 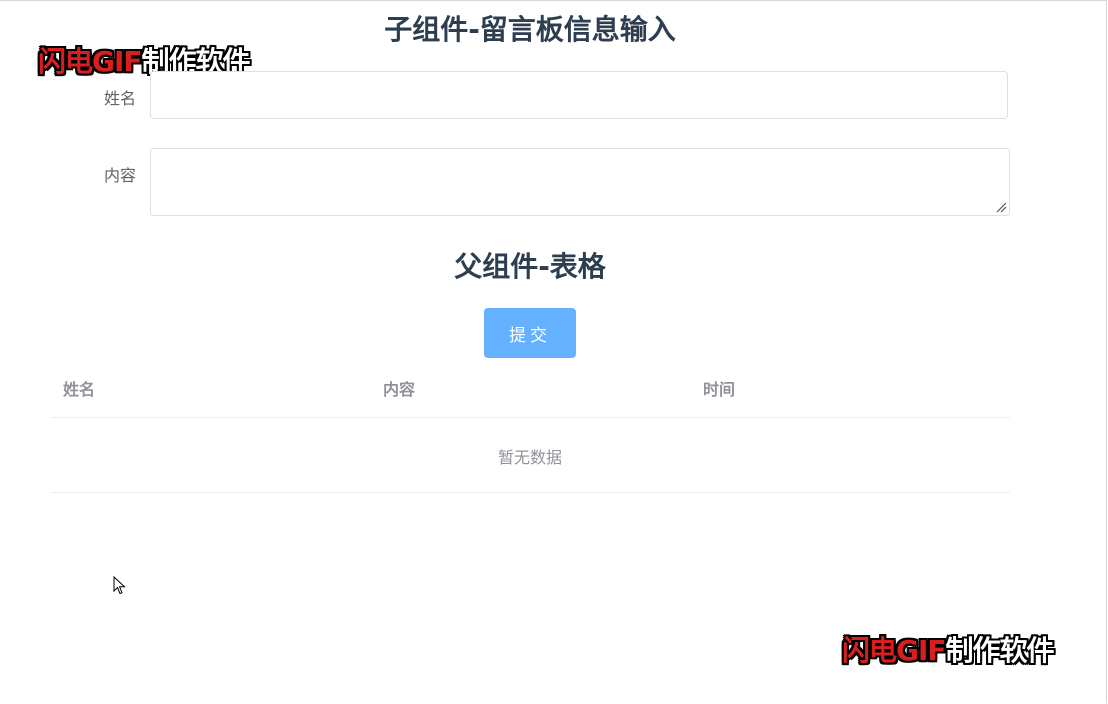 What do you see at coordinates (719, 388) in the screenshot?
I see `column-header-time: 时间` at bounding box center [719, 388].